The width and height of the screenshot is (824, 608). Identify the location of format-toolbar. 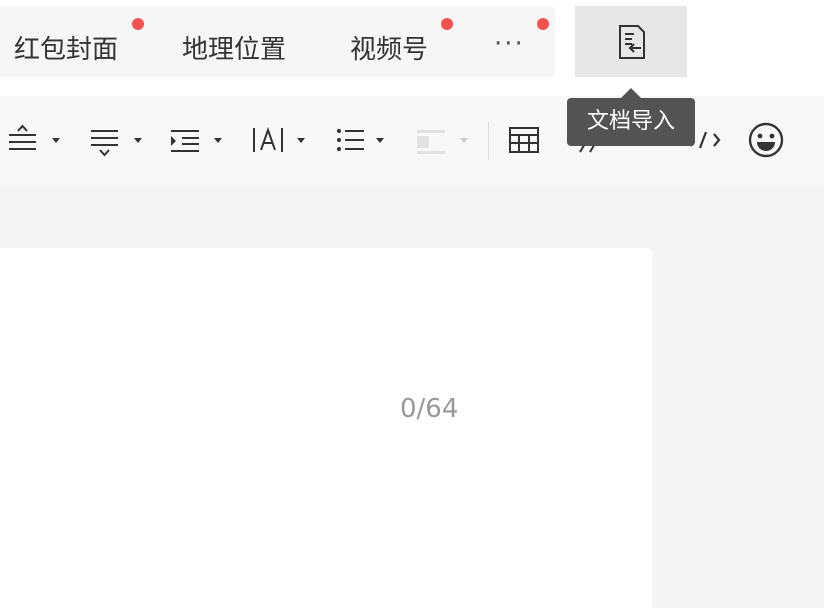
(412, 141).